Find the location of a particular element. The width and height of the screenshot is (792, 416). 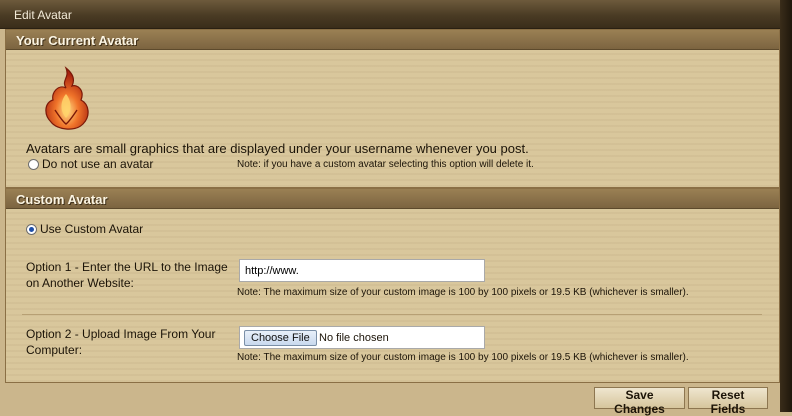

file-upload-field: Choose File No file chosen is located at coordinates (362, 337).